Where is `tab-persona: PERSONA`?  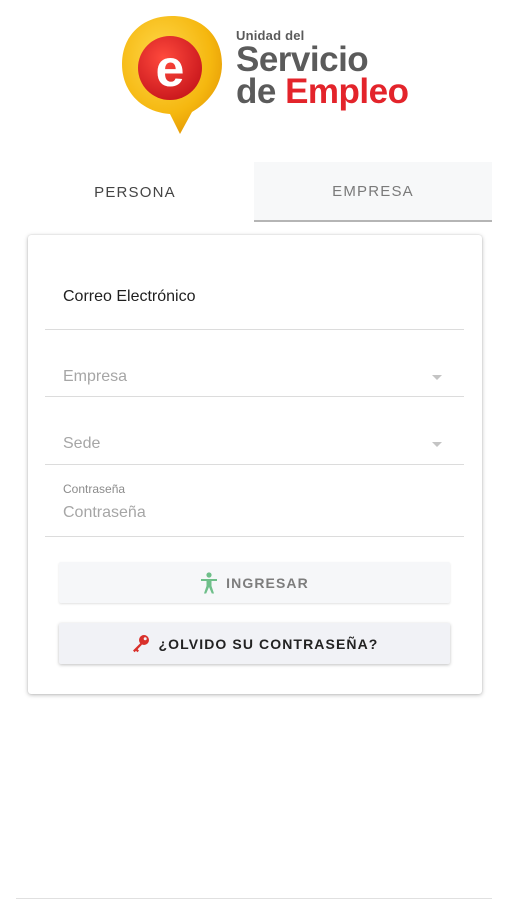
tab-persona: PERSONA is located at coordinates (135, 192).